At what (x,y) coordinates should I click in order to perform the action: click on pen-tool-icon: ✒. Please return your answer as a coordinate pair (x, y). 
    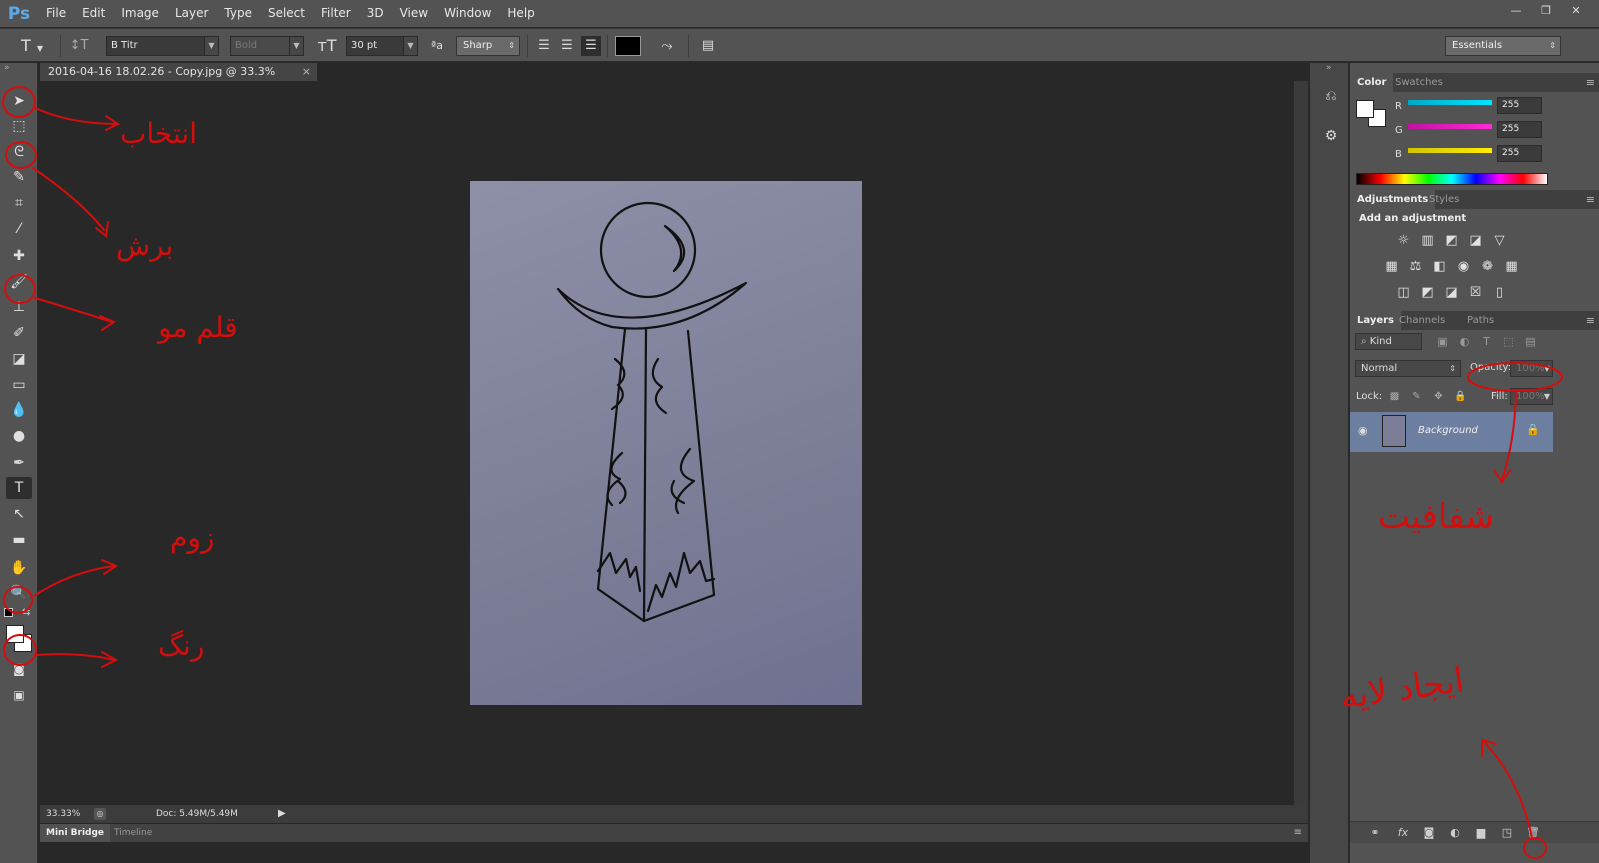
    Looking at the image, I should click on (19, 463).